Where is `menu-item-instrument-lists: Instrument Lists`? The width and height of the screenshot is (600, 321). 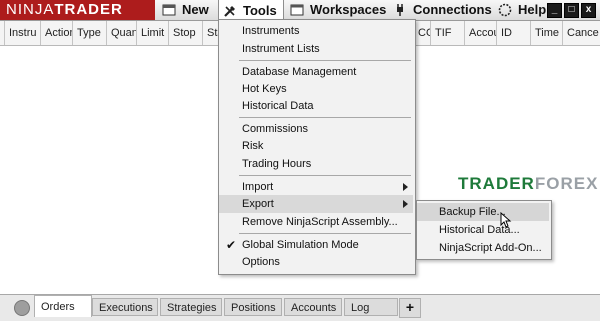 menu-item-instrument-lists: Instrument Lists is located at coordinates (316, 49).